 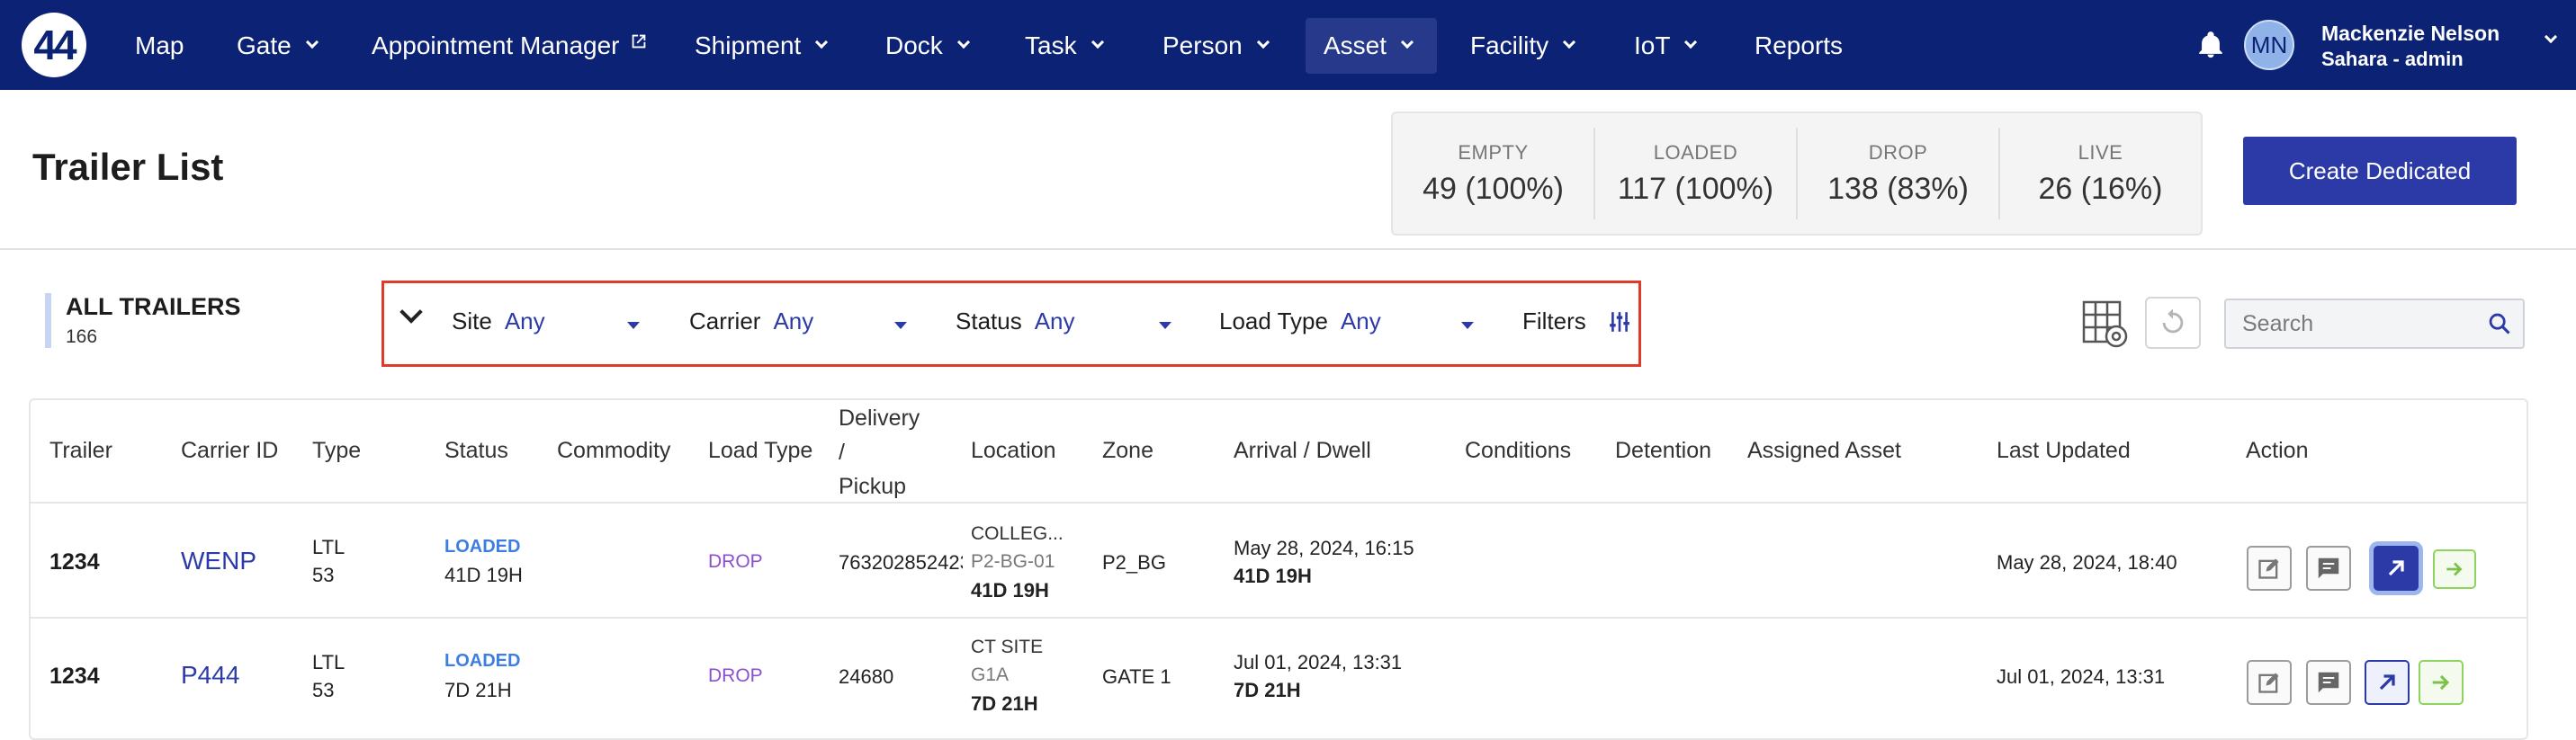 What do you see at coordinates (634, 326) in the screenshot?
I see `site-filter-caret-icon` at bounding box center [634, 326].